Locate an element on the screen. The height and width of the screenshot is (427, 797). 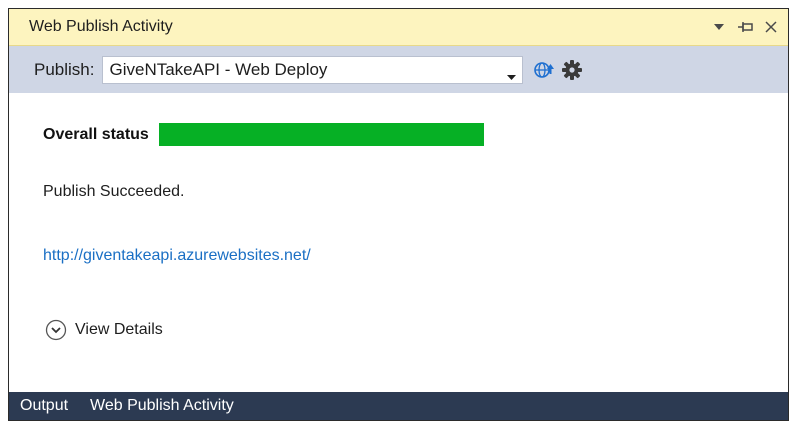
title-controls is located at coordinates (745, 27).